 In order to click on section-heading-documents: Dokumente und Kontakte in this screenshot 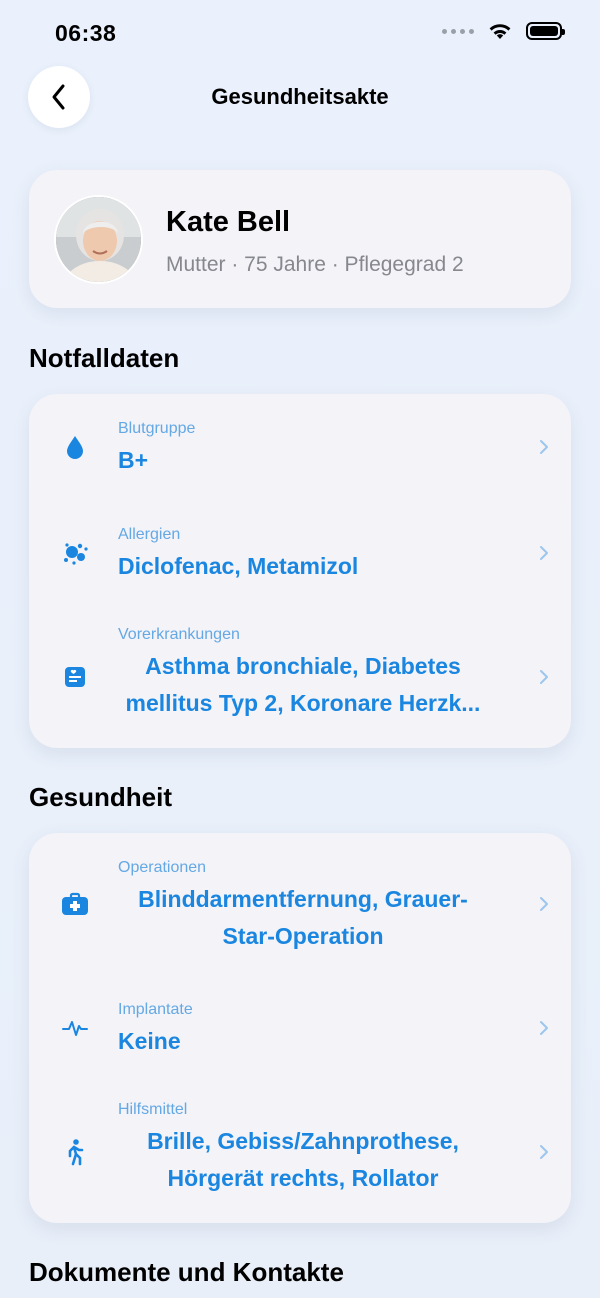, I will do `click(186, 1272)`.